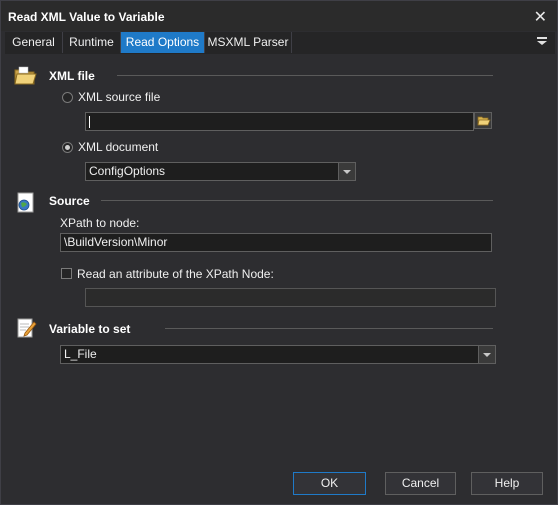 The height and width of the screenshot is (505, 558). What do you see at coordinates (279, 16) in the screenshot?
I see `title-bar: Read XML Value to Variable ✕` at bounding box center [279, 16].